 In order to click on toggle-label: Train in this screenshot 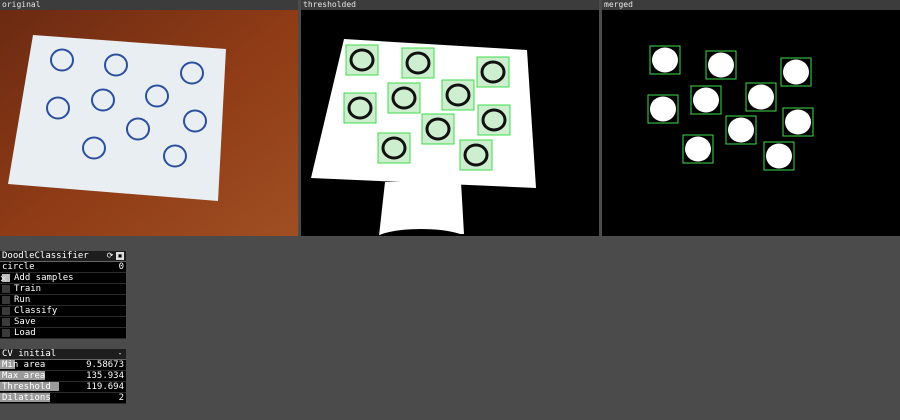, I will do `click(28, 289)`.